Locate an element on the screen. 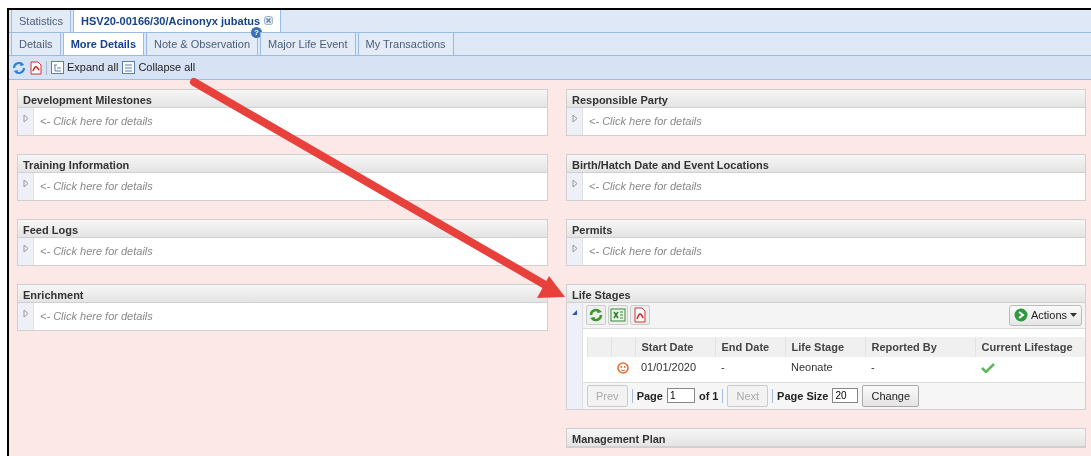 The image size is (1091, 456). page-size-label: Page Size is located at coordinates (803, 396).